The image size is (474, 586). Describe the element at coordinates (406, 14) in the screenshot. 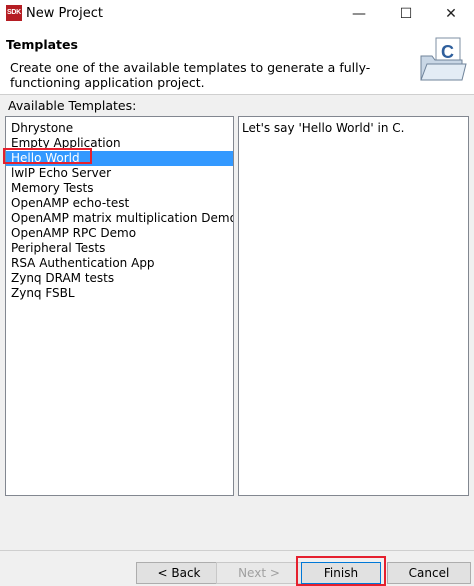

I see `maximize-icon: ☐` at that location.